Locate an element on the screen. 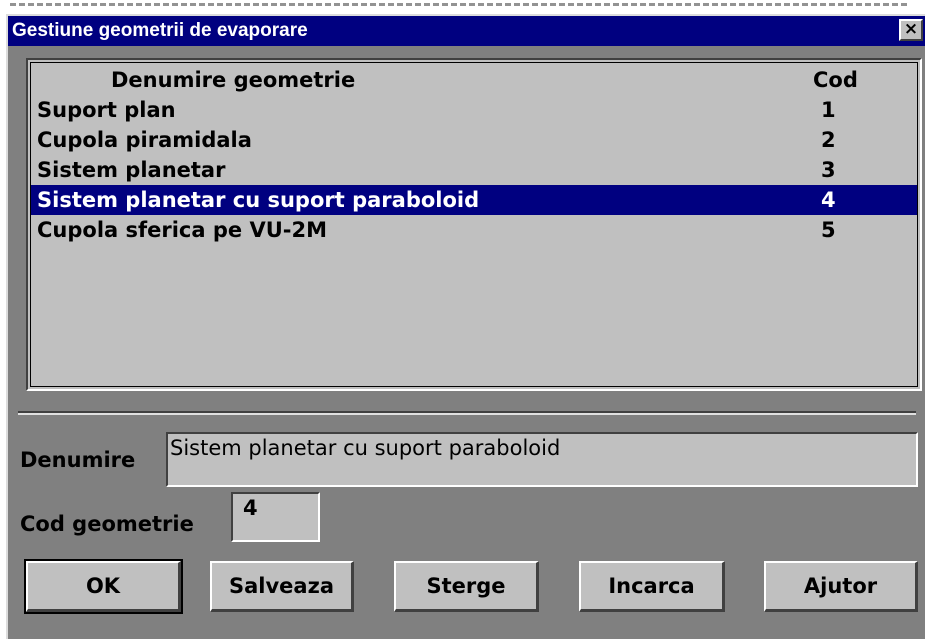 This screenshot has height=639, width=925. section-divider-highlight is located at coordinates (467, 414).